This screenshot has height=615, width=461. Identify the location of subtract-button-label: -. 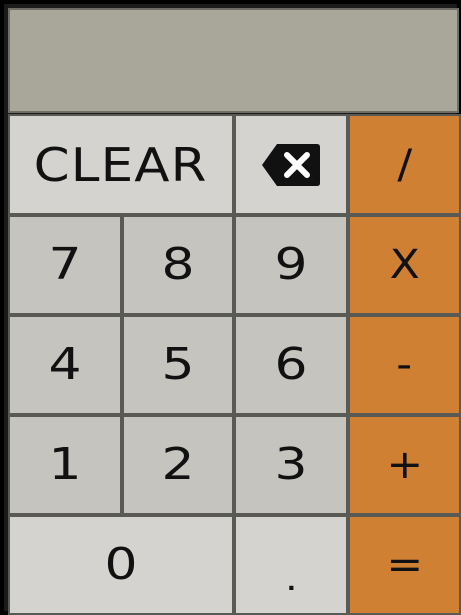
(404, 365).